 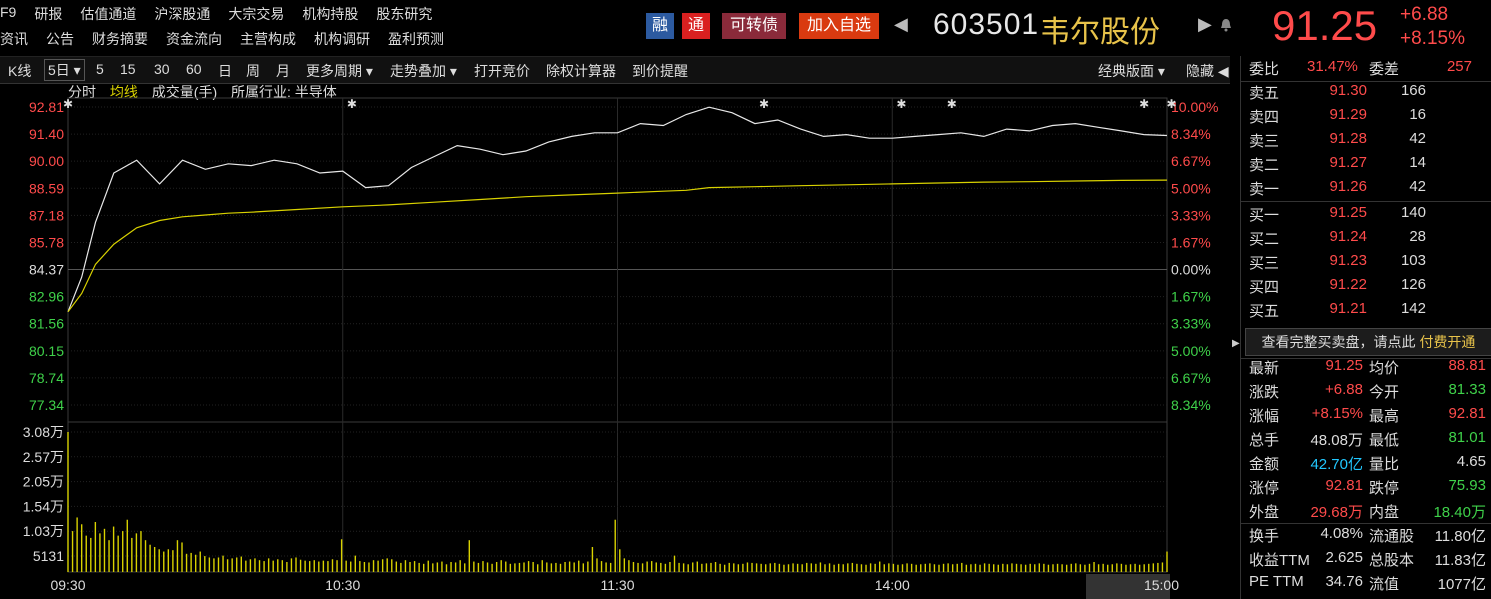 What do you see at coordinates (1432, 38) in the screenshot?
I see `price-change-pct: +8.15%` at bounding box center [1432, 38].